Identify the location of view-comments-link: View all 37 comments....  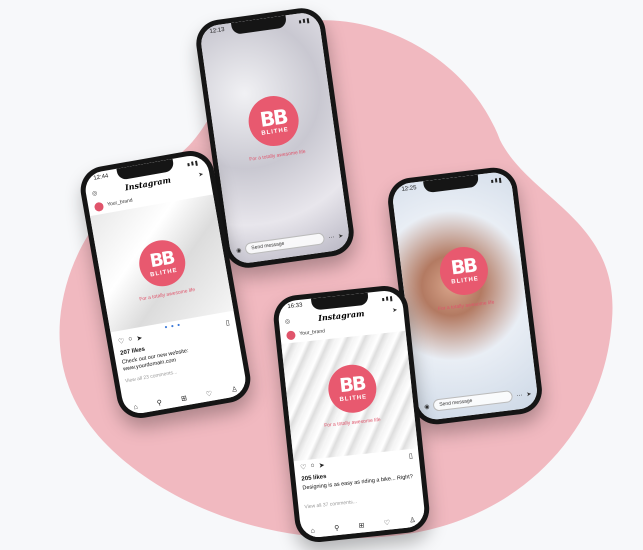
(330, 504).